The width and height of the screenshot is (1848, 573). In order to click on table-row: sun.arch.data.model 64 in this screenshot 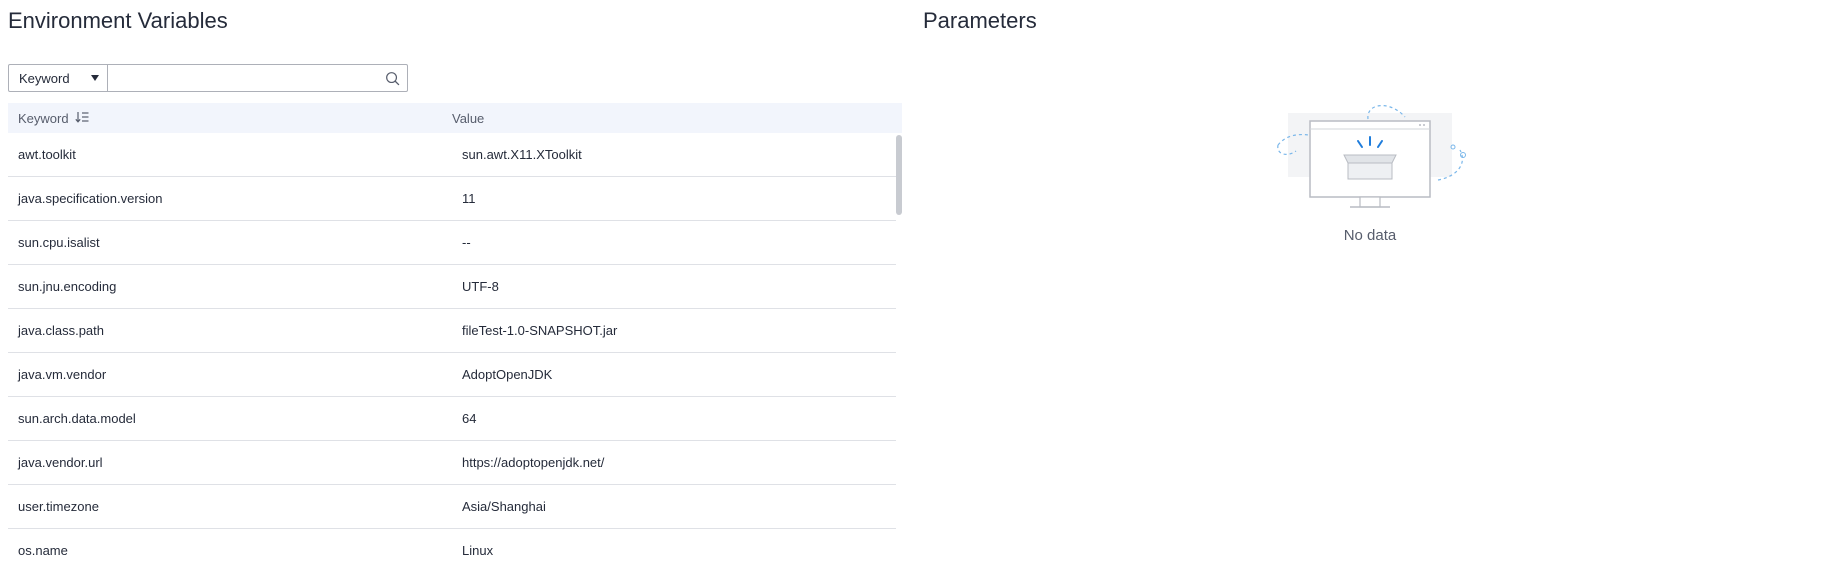, I will do `click(452, 419)`.